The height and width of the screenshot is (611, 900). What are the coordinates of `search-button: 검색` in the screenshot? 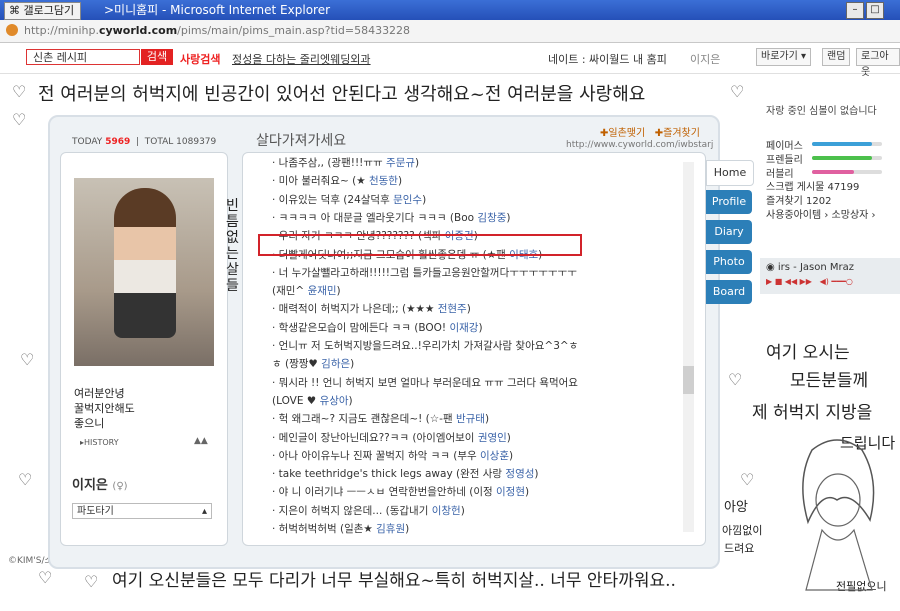 It's located at (157, 57).